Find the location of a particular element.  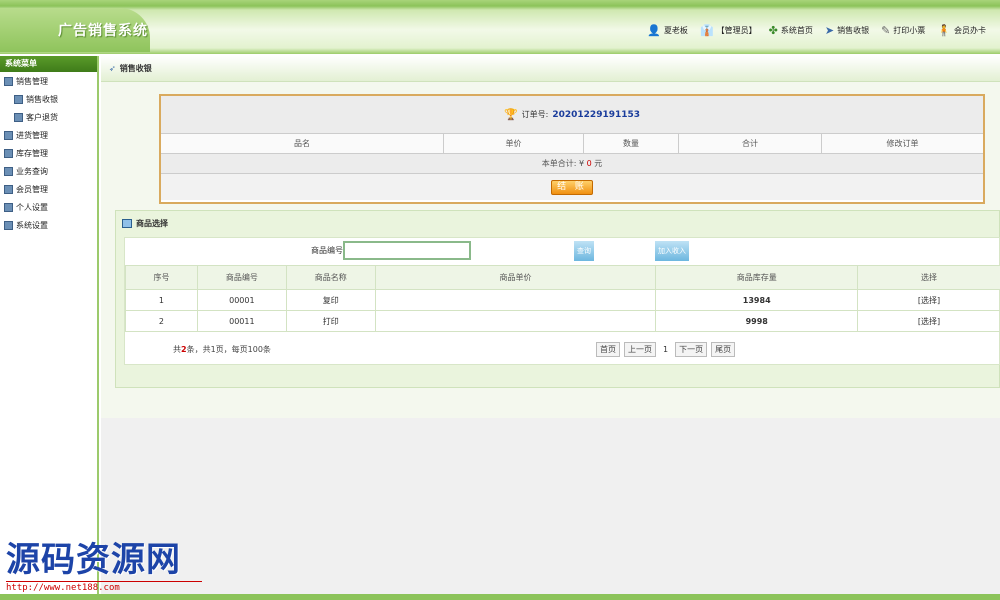

th-no: 序号 is located at coordinates (161, 277).